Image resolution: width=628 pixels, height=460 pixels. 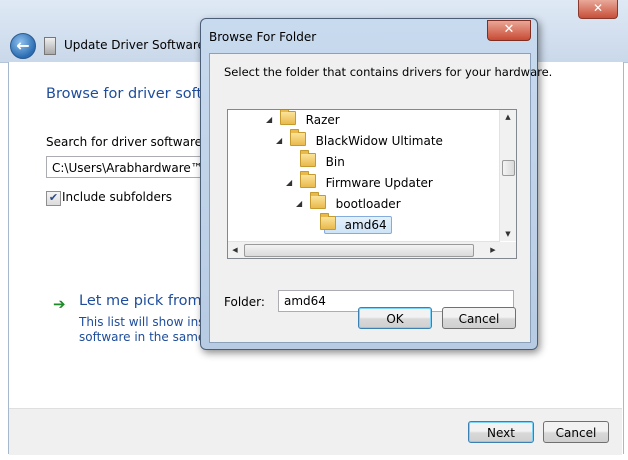 I want to click on vertical-scrollbar: ▲ ▼, so click(x=507, y=175).